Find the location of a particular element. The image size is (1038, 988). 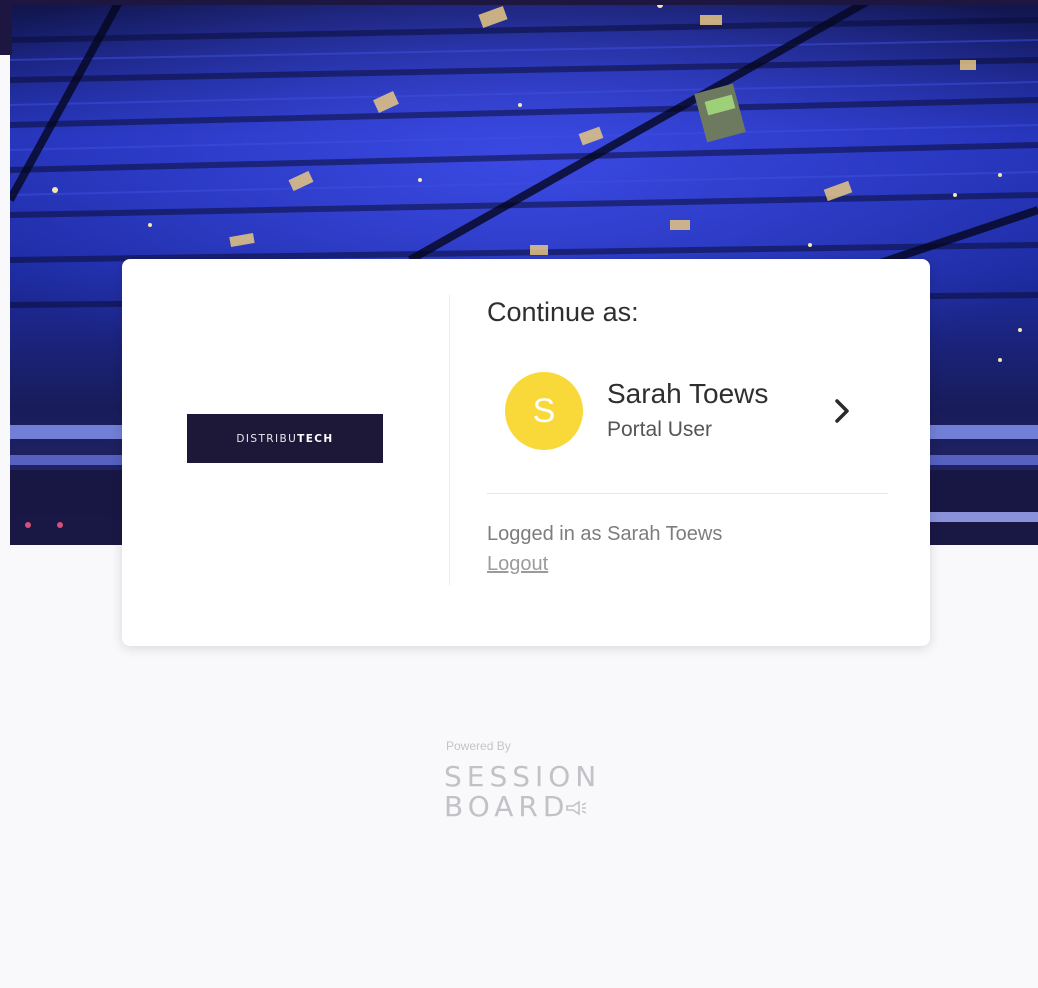

horizontal-divider is located at coordinates (687, 493).